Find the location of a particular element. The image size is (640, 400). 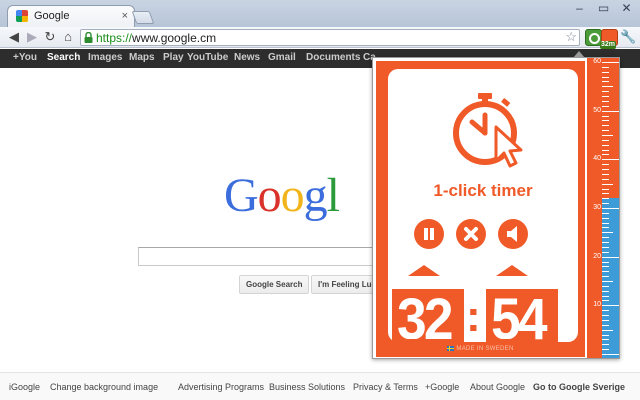

reload-icon: ↻ is located at coordinates (50, 37).